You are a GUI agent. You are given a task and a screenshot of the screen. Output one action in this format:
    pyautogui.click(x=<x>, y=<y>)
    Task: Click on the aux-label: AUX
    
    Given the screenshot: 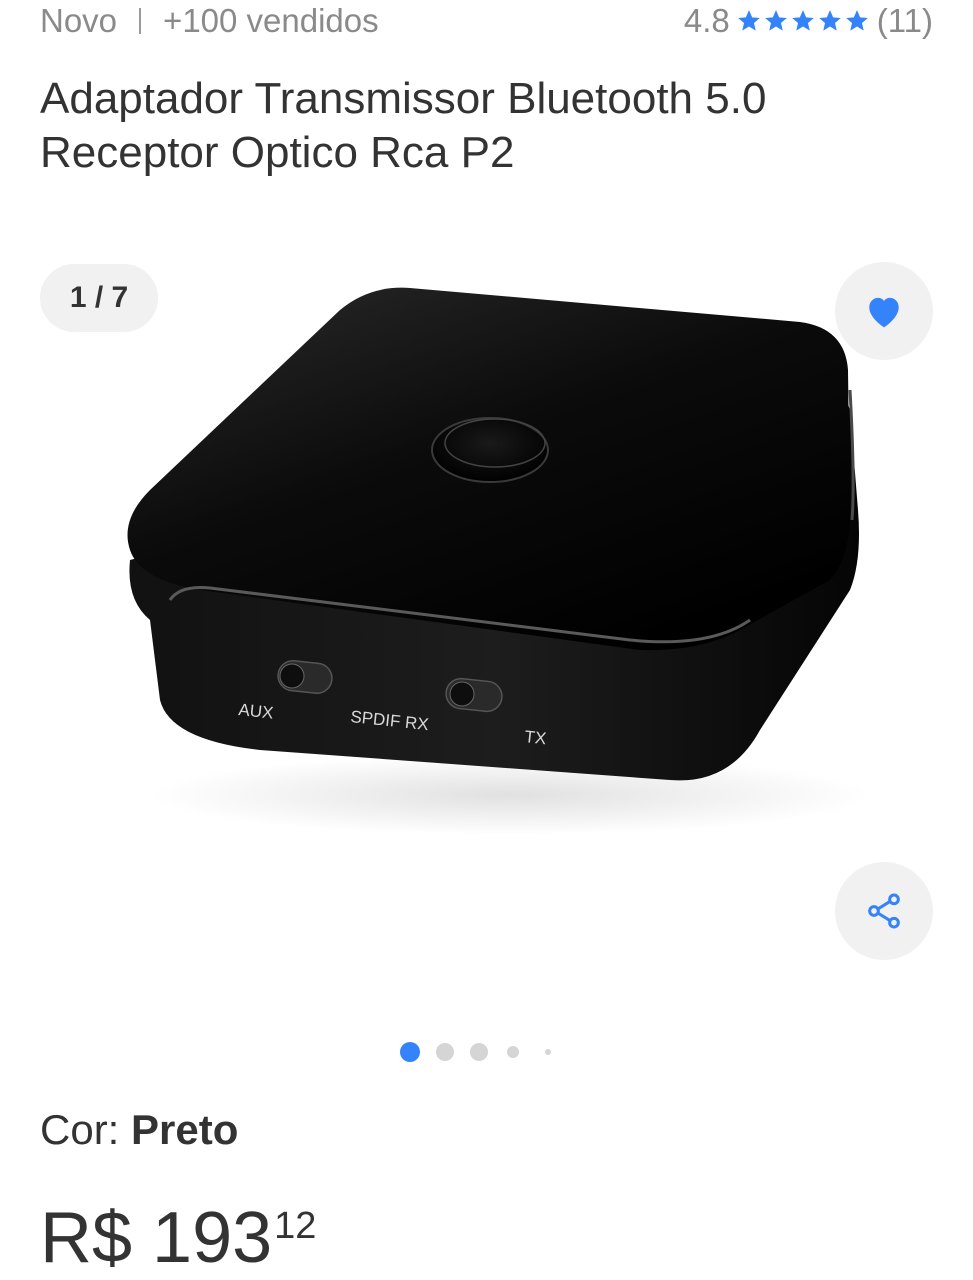 What is the action you would take?
    pyautogui.click(x=256, y=711)
    